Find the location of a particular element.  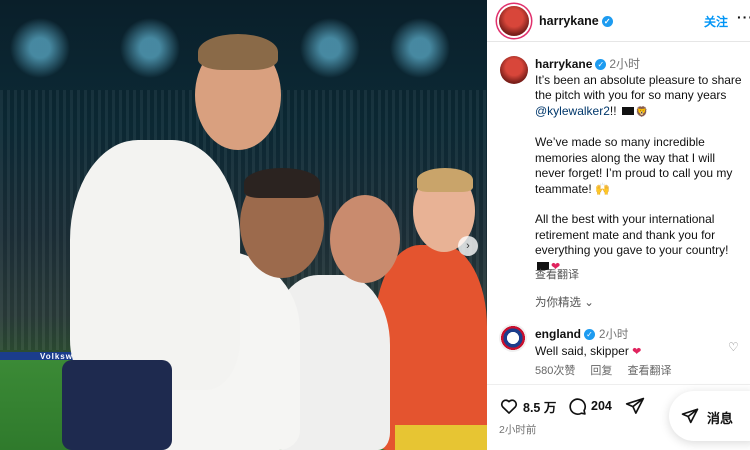

messages-button: 消息 is located at coordinates (709, 416).